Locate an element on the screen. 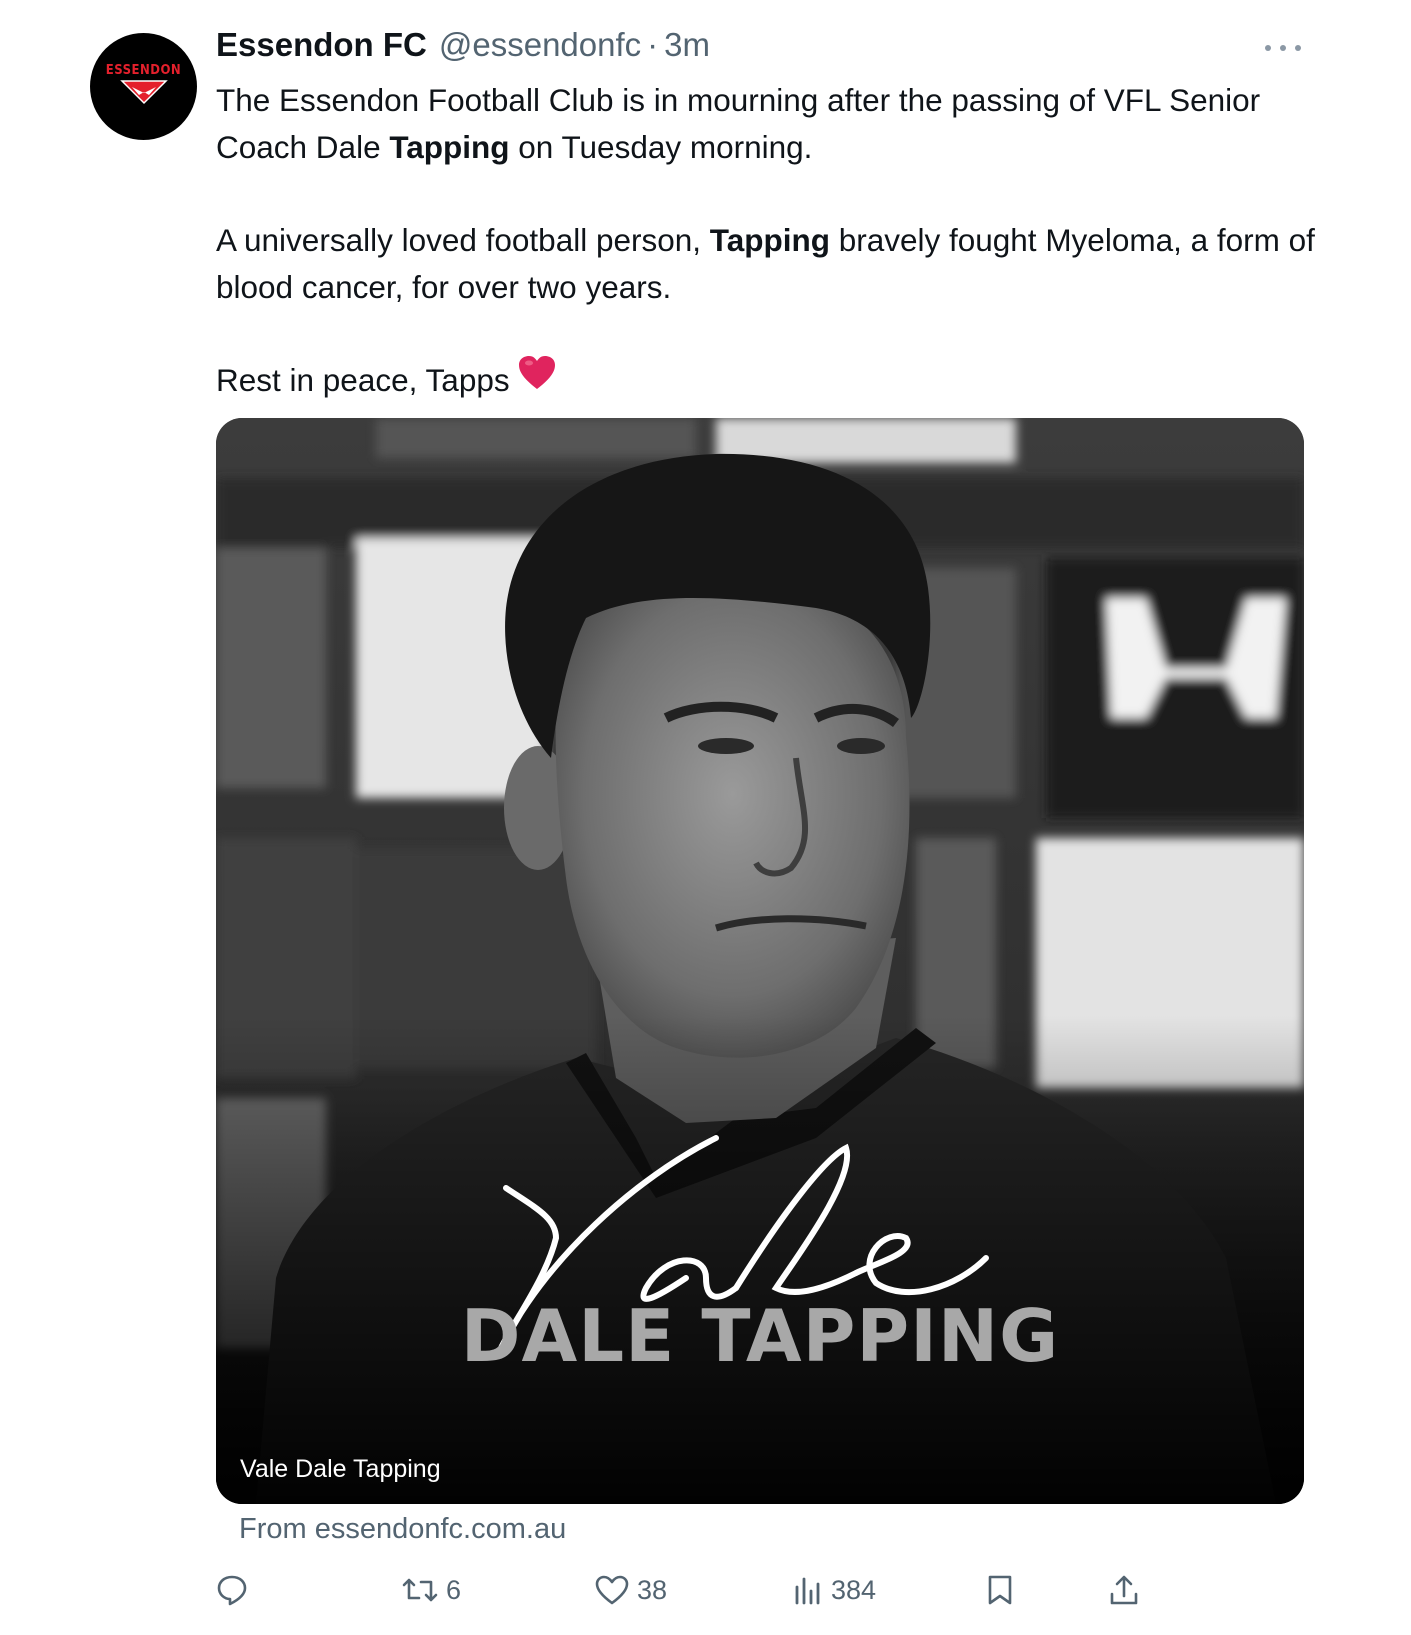 This screenshot has width=1411, height=1635. avatar-logo-text: ESSENDON is located at coordinates (143, 70).